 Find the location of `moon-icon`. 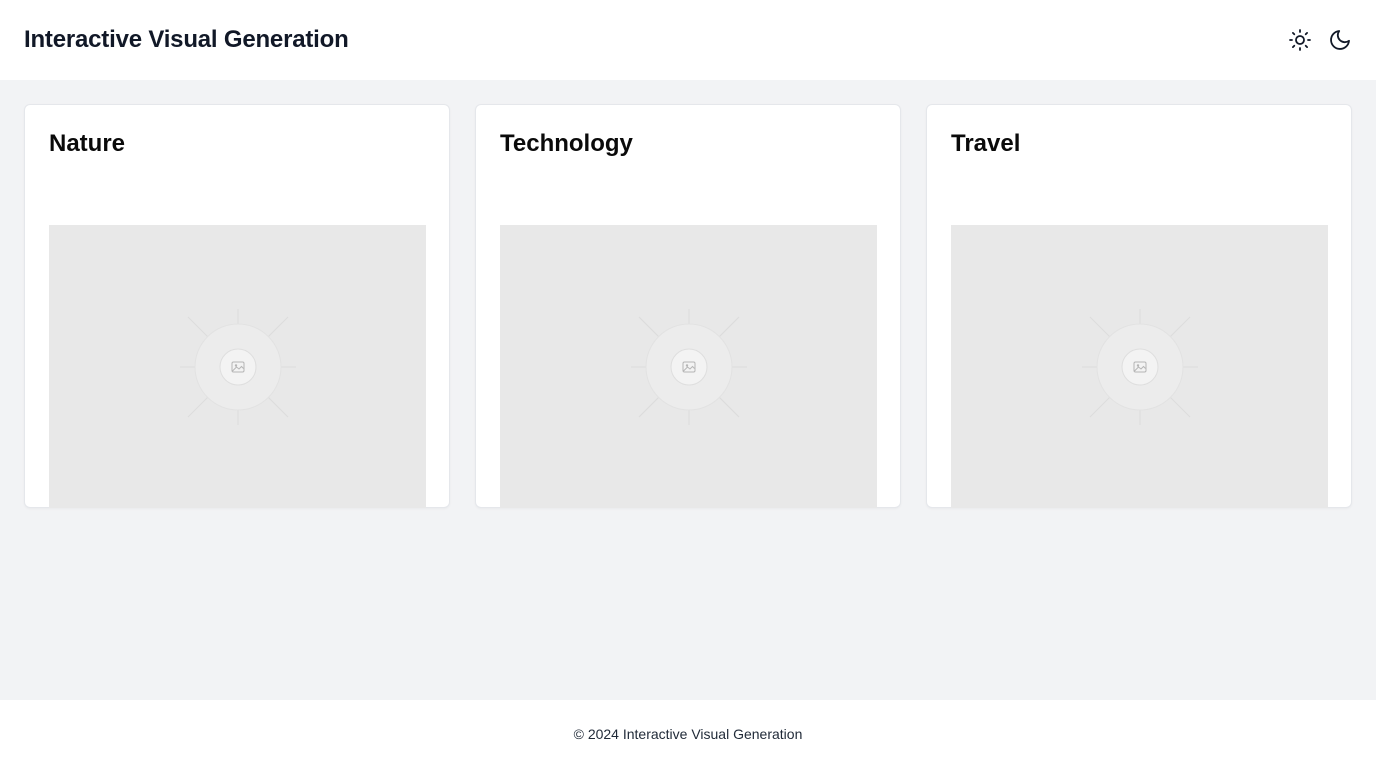

moon-icon is located at coordinates (1340, 40).